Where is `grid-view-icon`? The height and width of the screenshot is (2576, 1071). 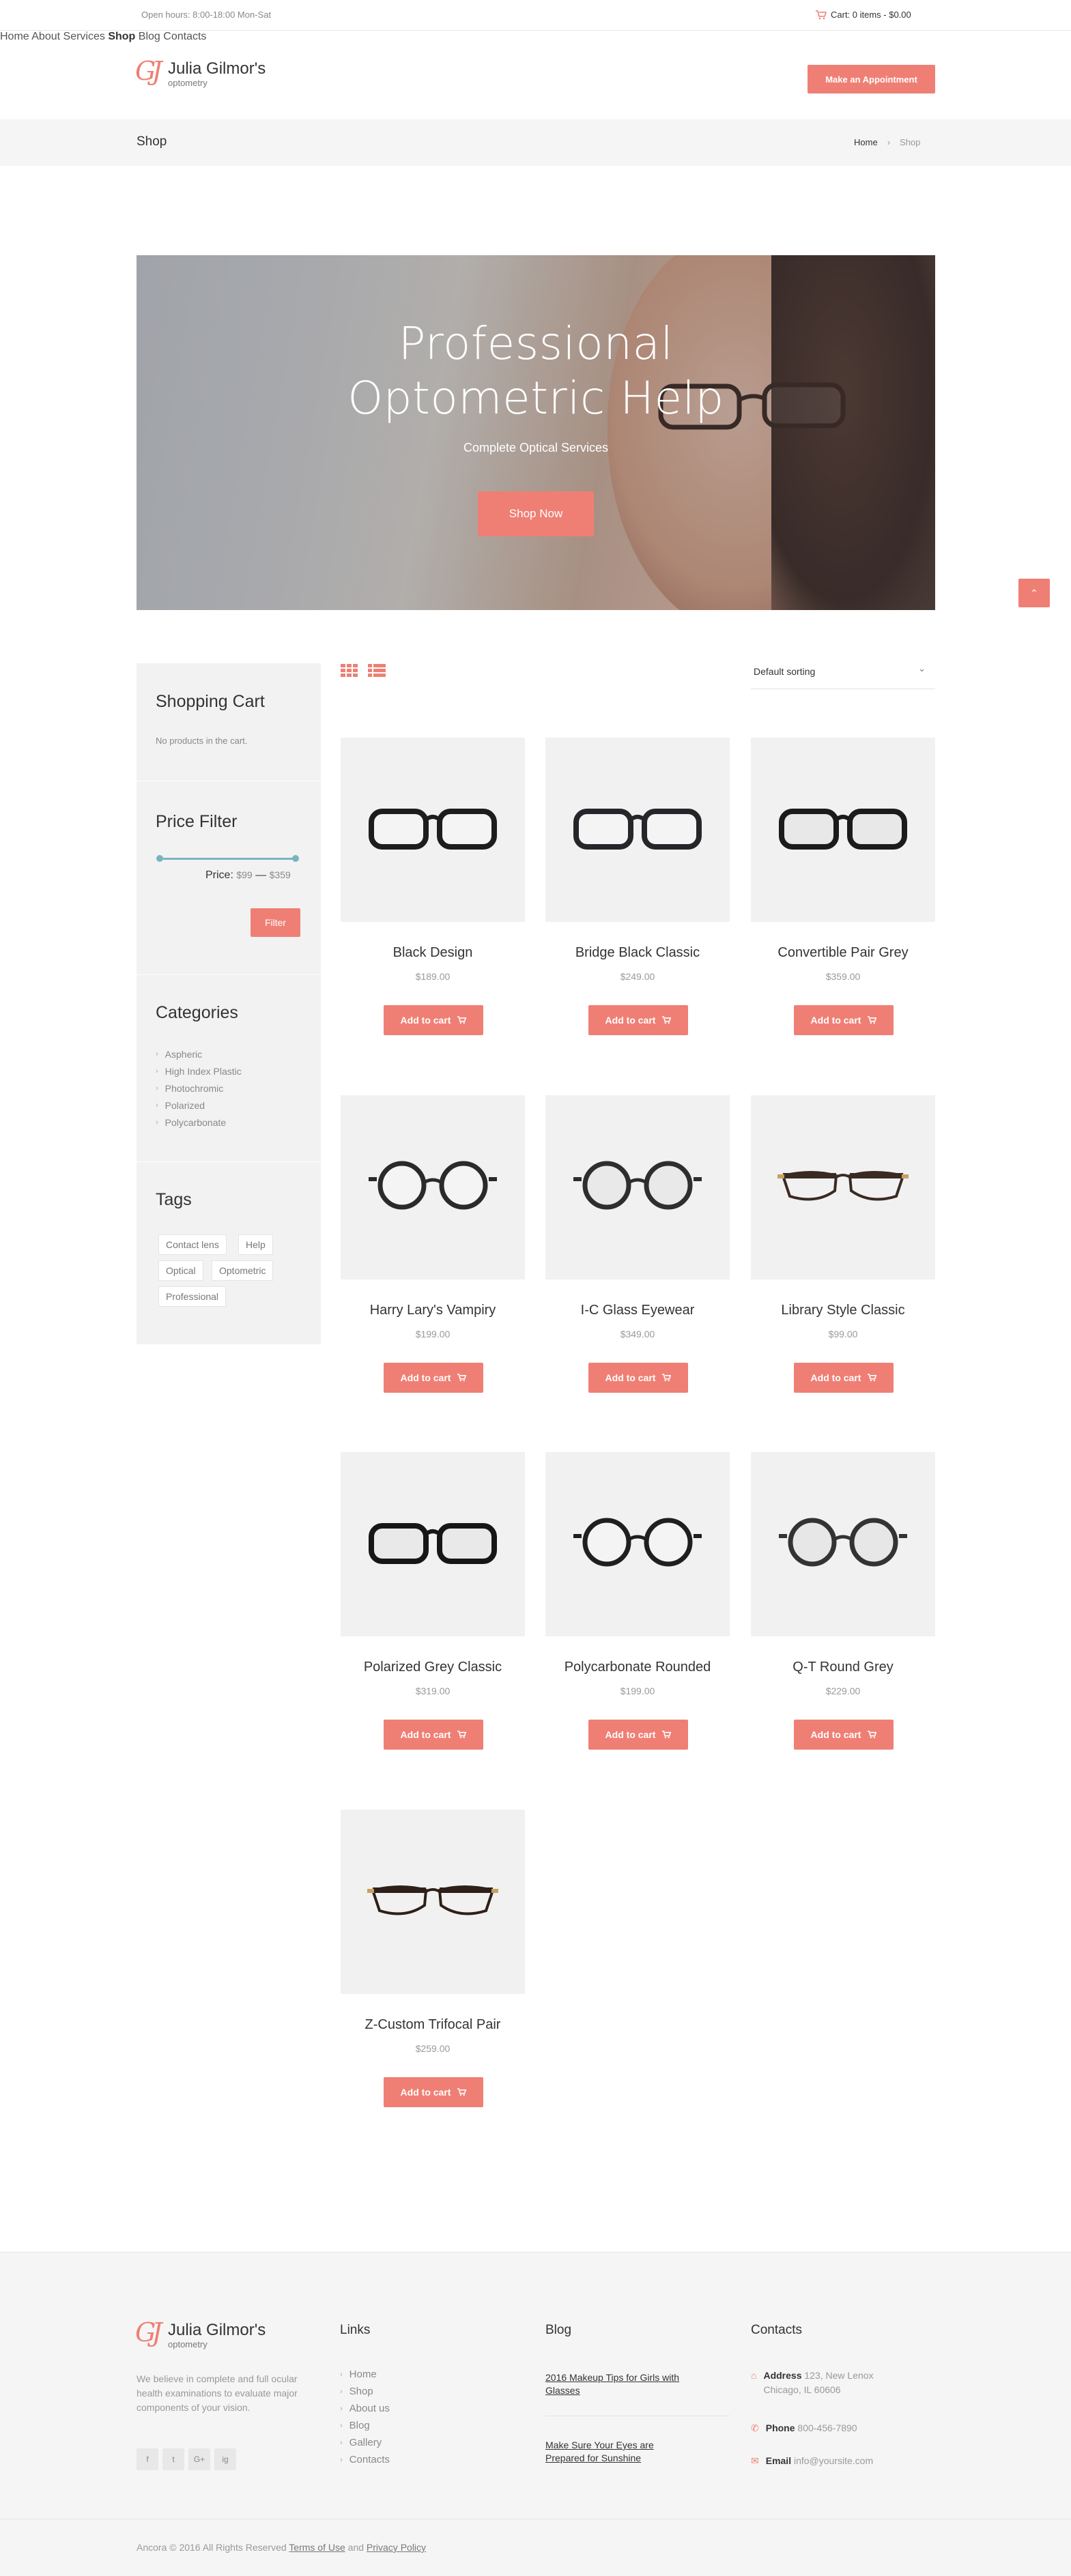
grid-view-icon is located at coordinates (349, 670).